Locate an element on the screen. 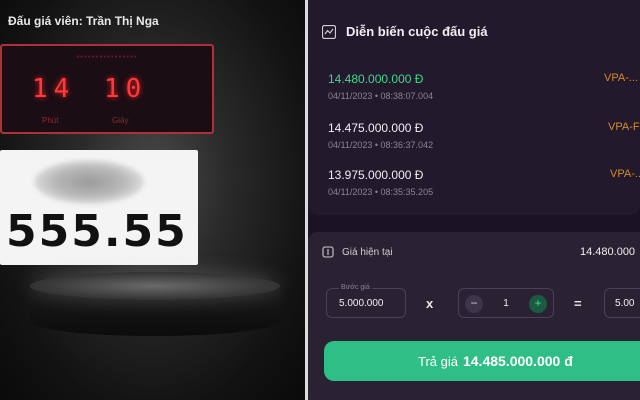 The height and width of the screenshot is (400, 640). place-bid-button: Trả giá 14.485.000.000 đ is located at coordinates (482, 361).